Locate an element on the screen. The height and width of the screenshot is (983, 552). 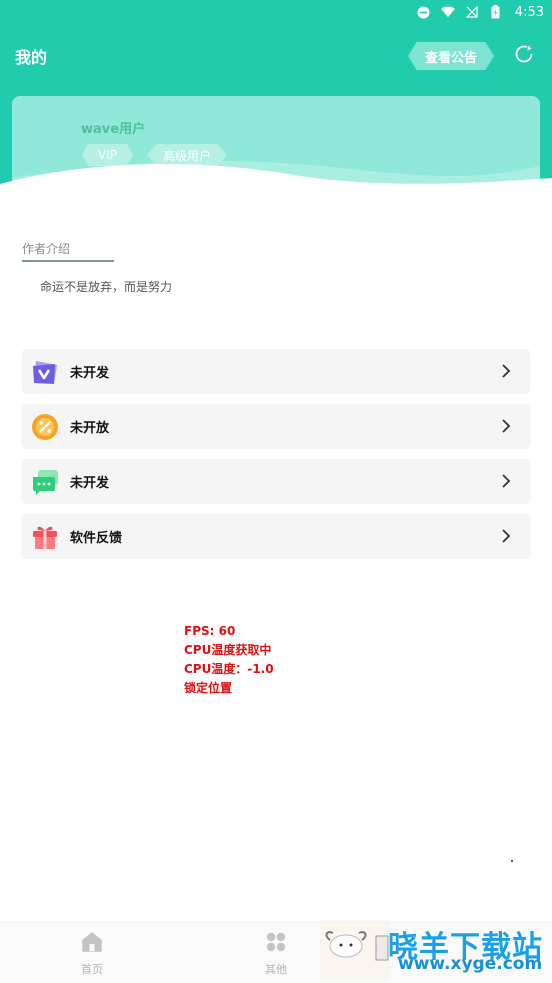
view-notice-button: 查看公告 is located at coordinates (451, 56).